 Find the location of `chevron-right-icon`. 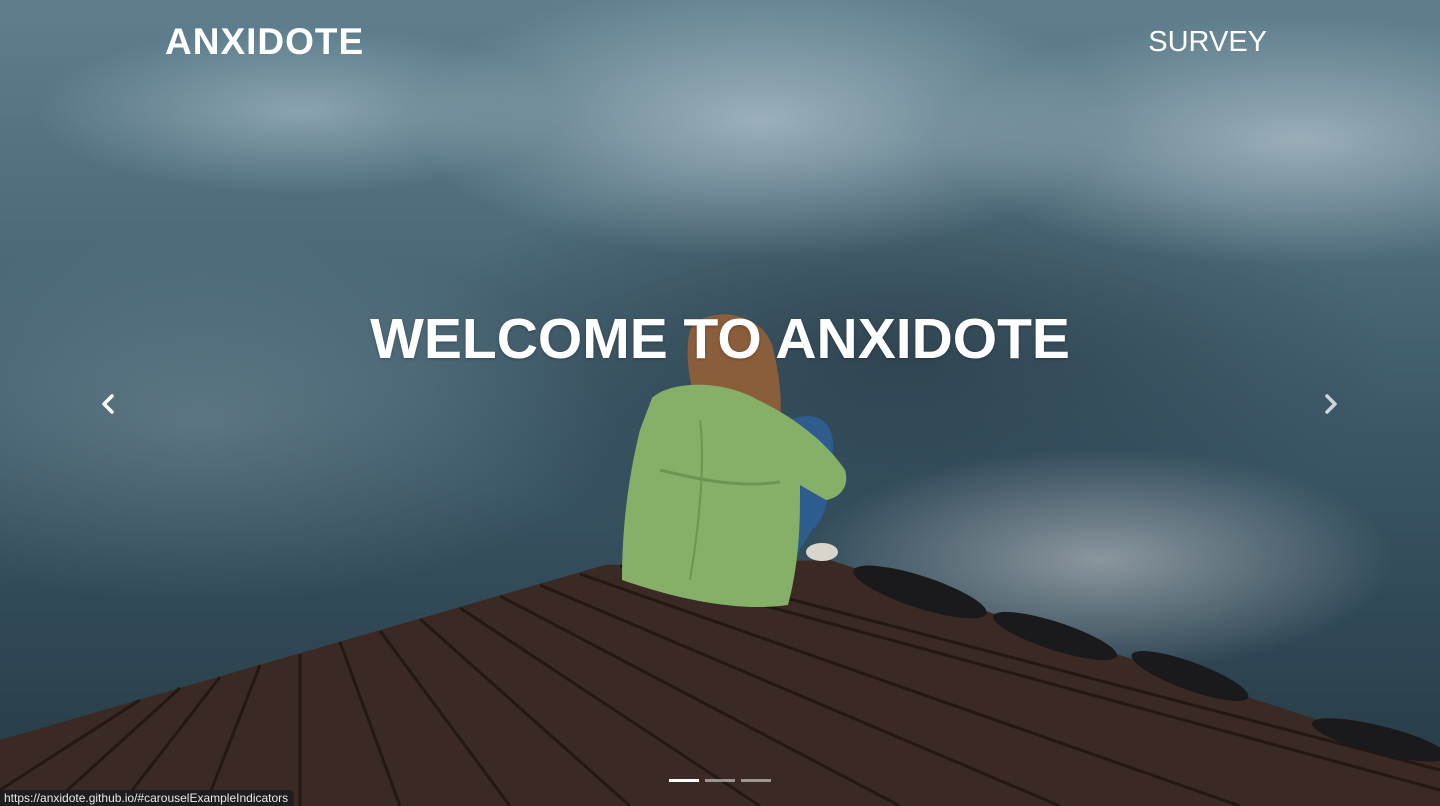

chevron-right-icon is located at coordinates (1331, 404).